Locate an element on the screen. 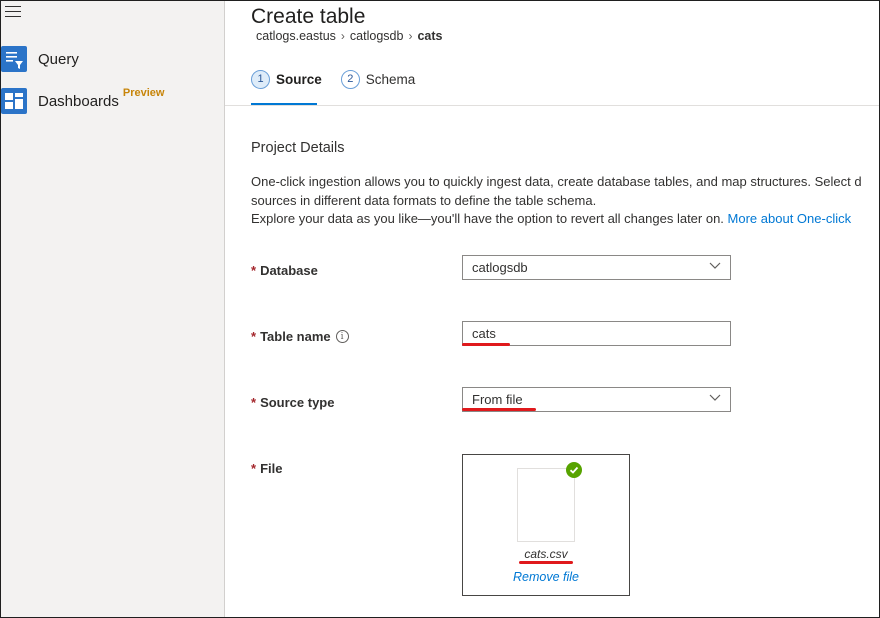  tab-source: 1 Source is located at coordinates (286, 79).